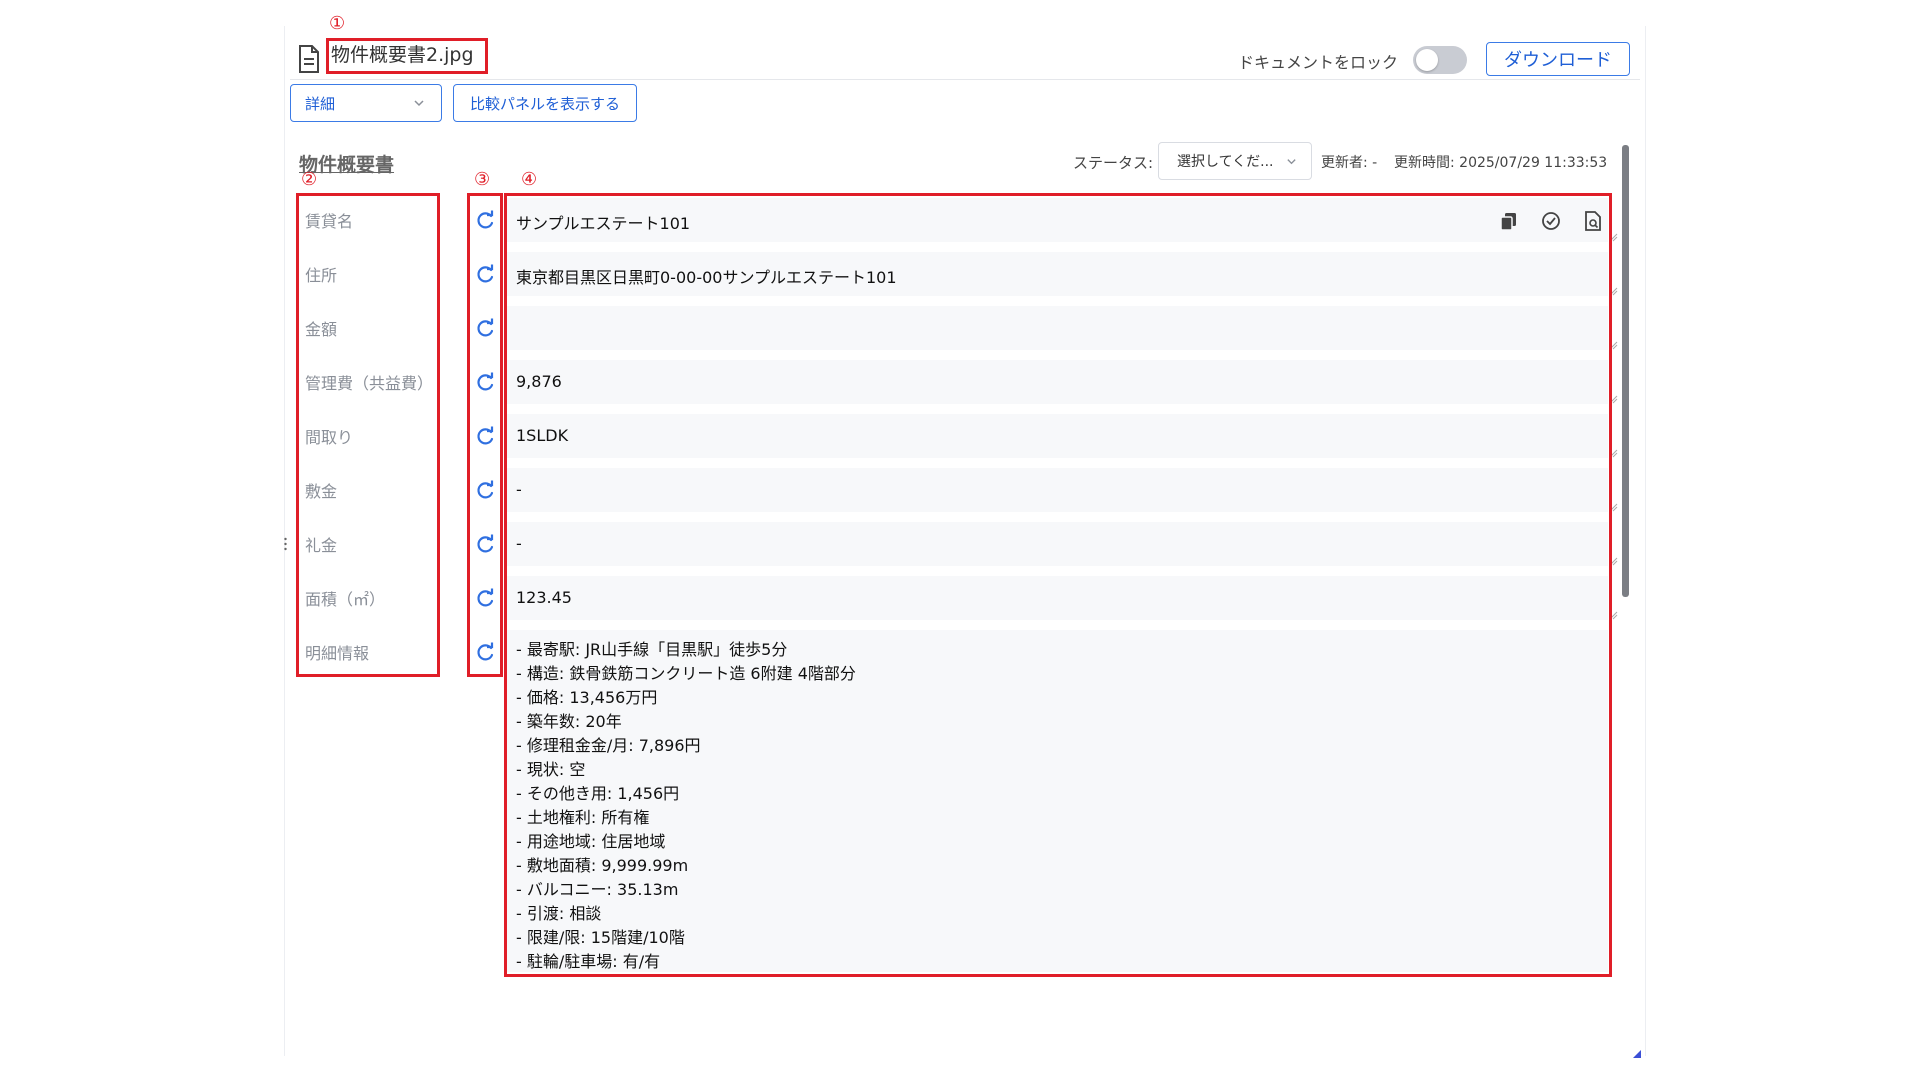 The image size is (1920, 1080). What do you see at coordinates (1637, 1054) in the screenshot?
I see `corner-resize-icon` at bounding box center [1637, 1054].